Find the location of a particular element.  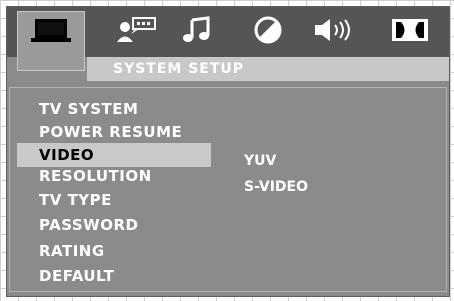

dolby-icon is located at coordinates (410, 32).